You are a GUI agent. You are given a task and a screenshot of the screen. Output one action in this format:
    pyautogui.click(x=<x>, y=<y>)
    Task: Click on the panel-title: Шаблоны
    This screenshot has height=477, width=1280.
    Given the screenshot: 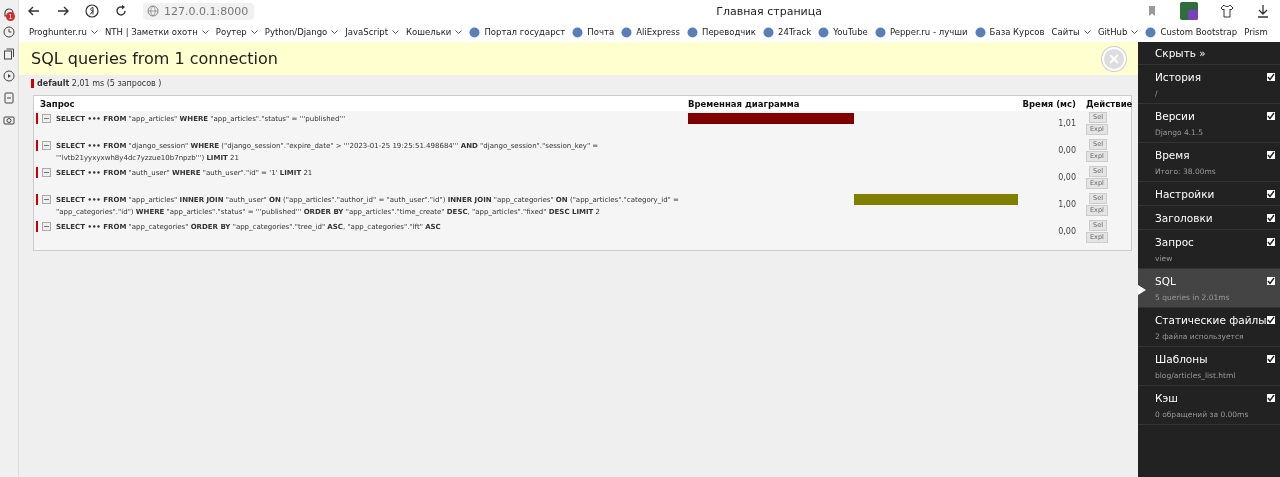 What is the action you would take?
    pyautogui.click(x=1181, y=359)
    